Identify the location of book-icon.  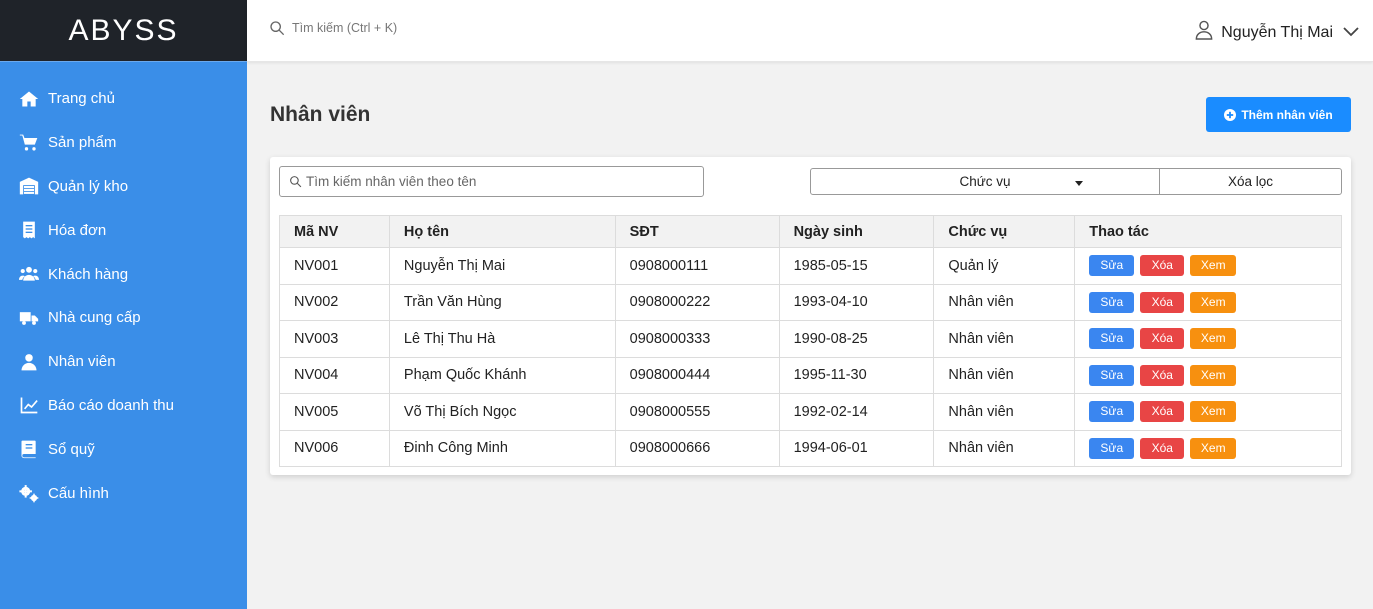
(29, 449).